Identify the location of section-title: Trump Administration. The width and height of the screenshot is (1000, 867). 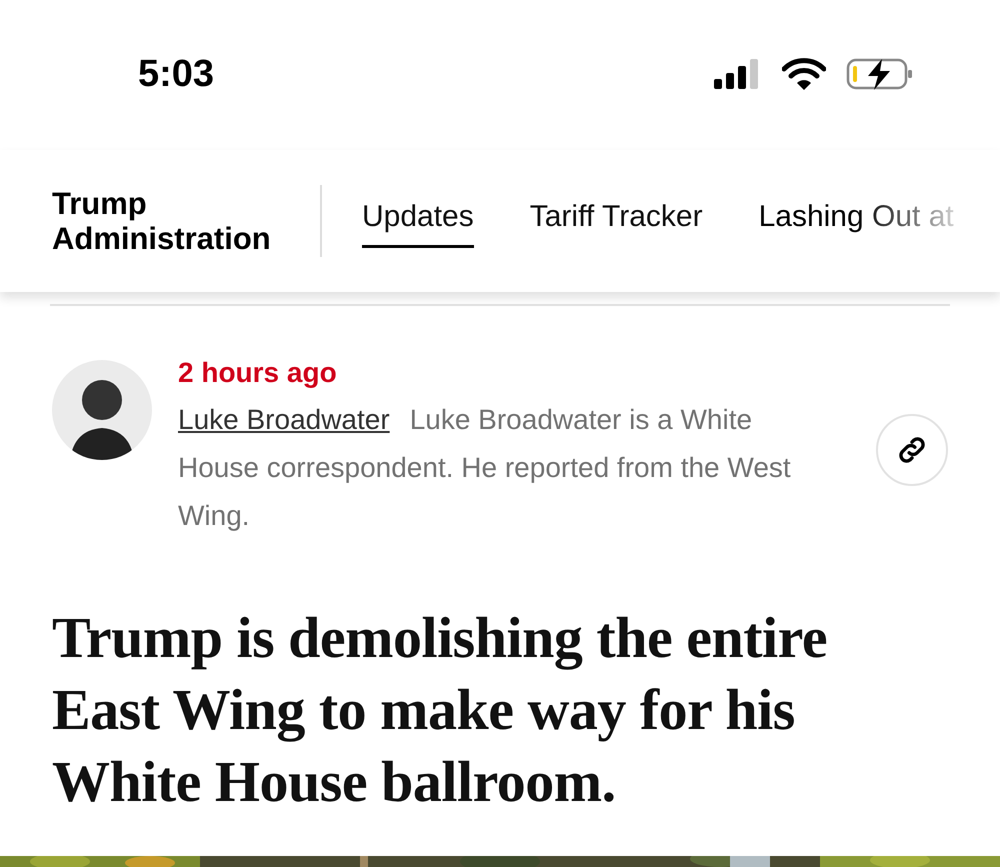
(177, 221).